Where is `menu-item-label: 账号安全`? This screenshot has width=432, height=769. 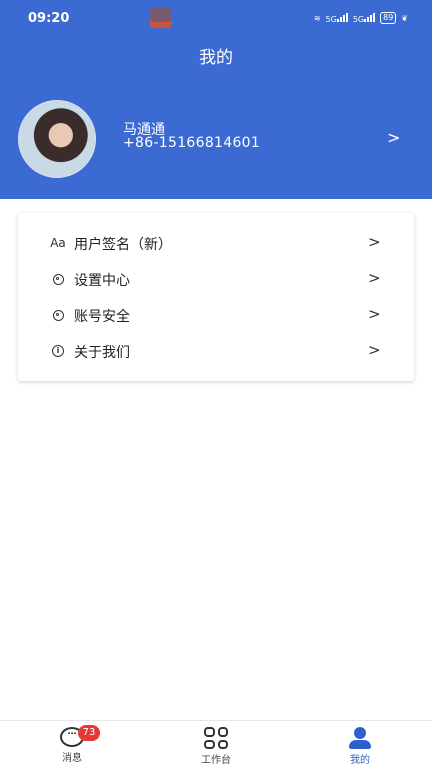
menu-item-label: 账号安全 is located at coordinates (102, 317).